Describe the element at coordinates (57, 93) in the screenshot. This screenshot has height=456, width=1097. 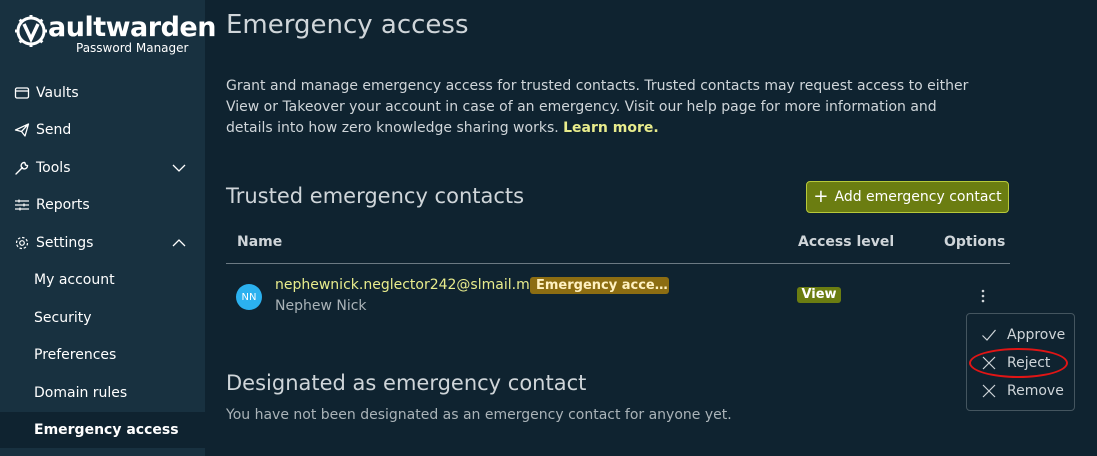
I see `sidebar-item-label: Vaults` at that location.